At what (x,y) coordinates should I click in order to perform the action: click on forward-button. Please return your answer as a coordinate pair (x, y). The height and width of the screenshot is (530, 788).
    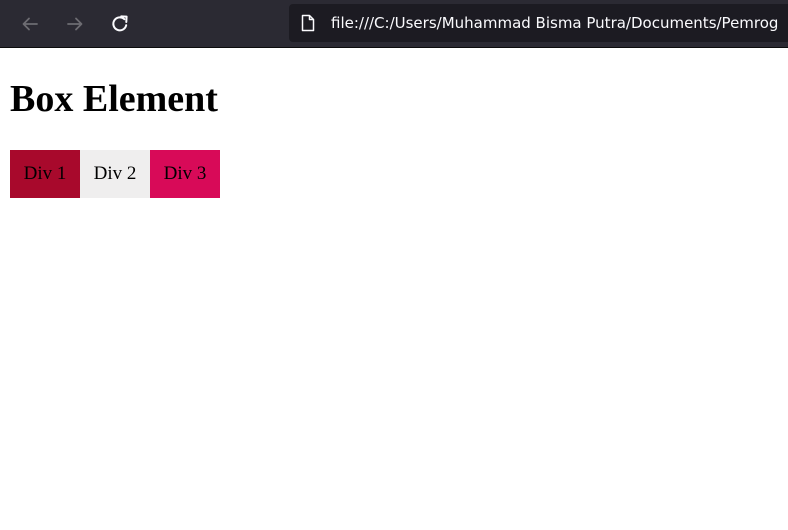
    Looking at the image, I should click on (75, 24).